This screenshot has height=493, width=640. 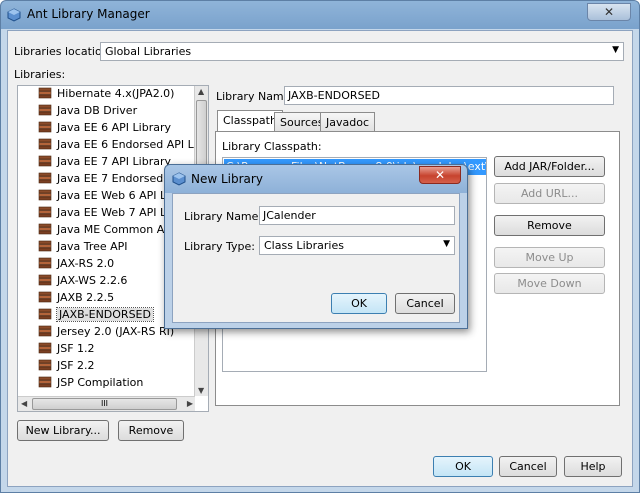 I want to click on title-bar: Ant Library Manager ✕, so click(x=320, y=15).